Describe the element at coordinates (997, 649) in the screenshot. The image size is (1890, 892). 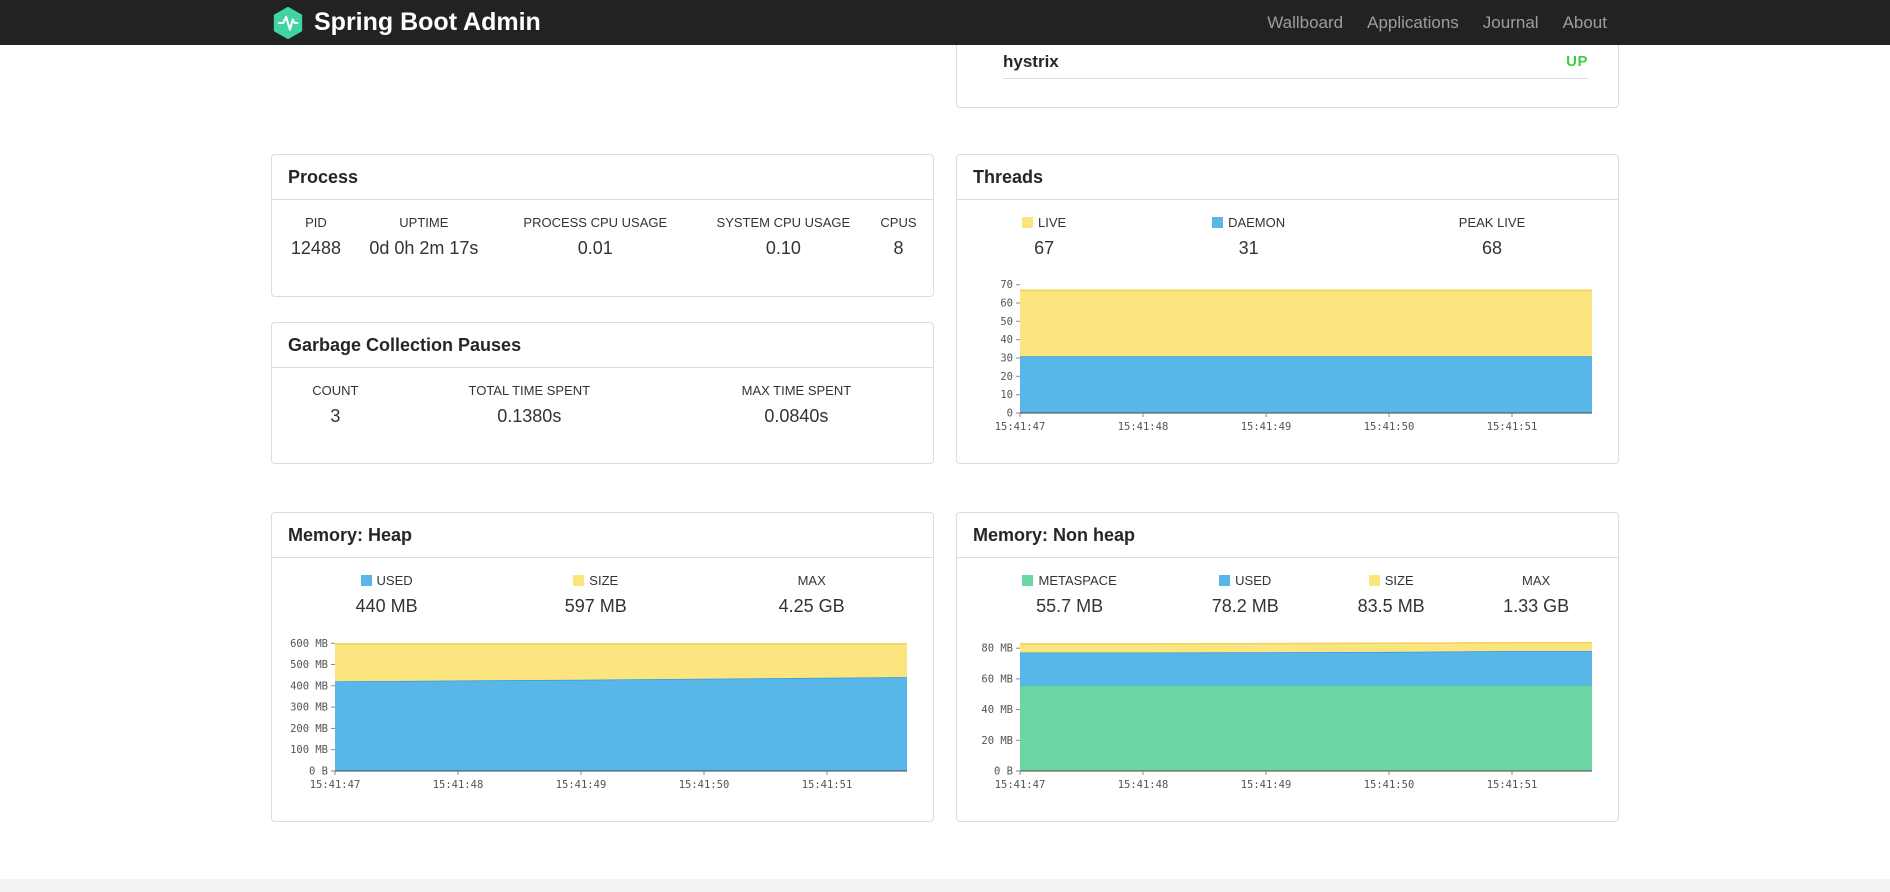
I see `svg-text: 80 MB` at that location.